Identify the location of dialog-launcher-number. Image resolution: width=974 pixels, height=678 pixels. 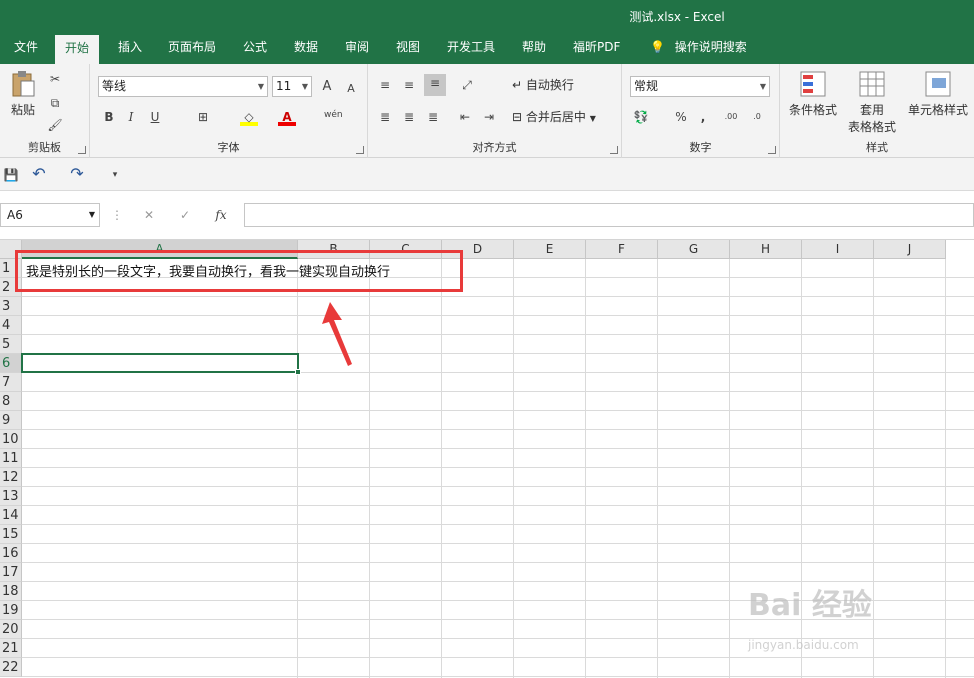
(772, 150).